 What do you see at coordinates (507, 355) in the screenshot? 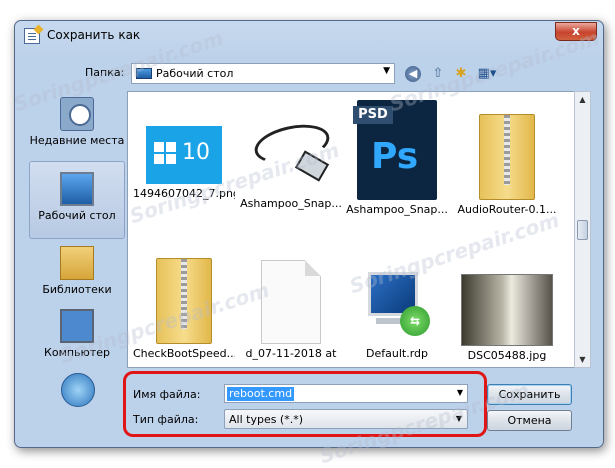
I see `file-name: DSC05488.jpg` at bounding box center [507, 355].